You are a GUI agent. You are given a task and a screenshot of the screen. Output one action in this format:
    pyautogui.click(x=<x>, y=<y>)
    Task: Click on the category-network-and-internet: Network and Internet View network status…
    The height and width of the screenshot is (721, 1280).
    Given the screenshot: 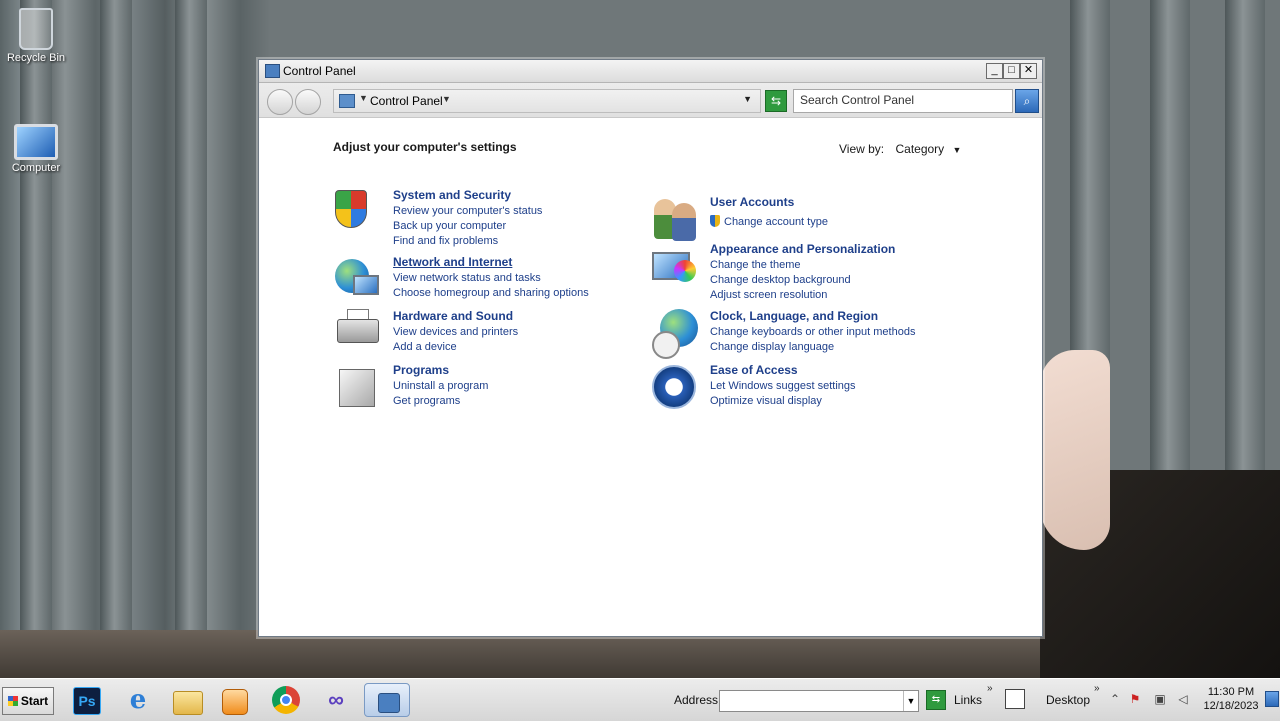 What is the action you would take?
    pyautogui.click(x=493, y=279)
    